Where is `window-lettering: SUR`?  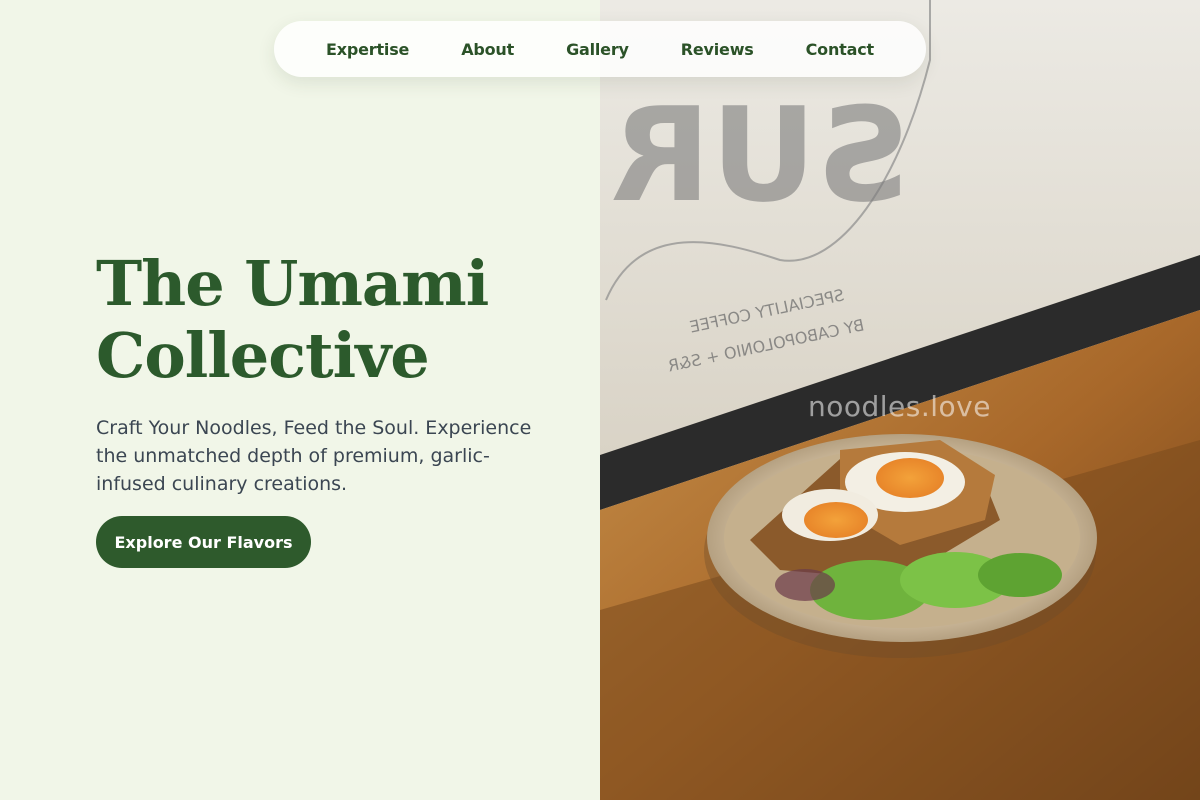
window-lettering: SUR is located at coordinates (760, 155).